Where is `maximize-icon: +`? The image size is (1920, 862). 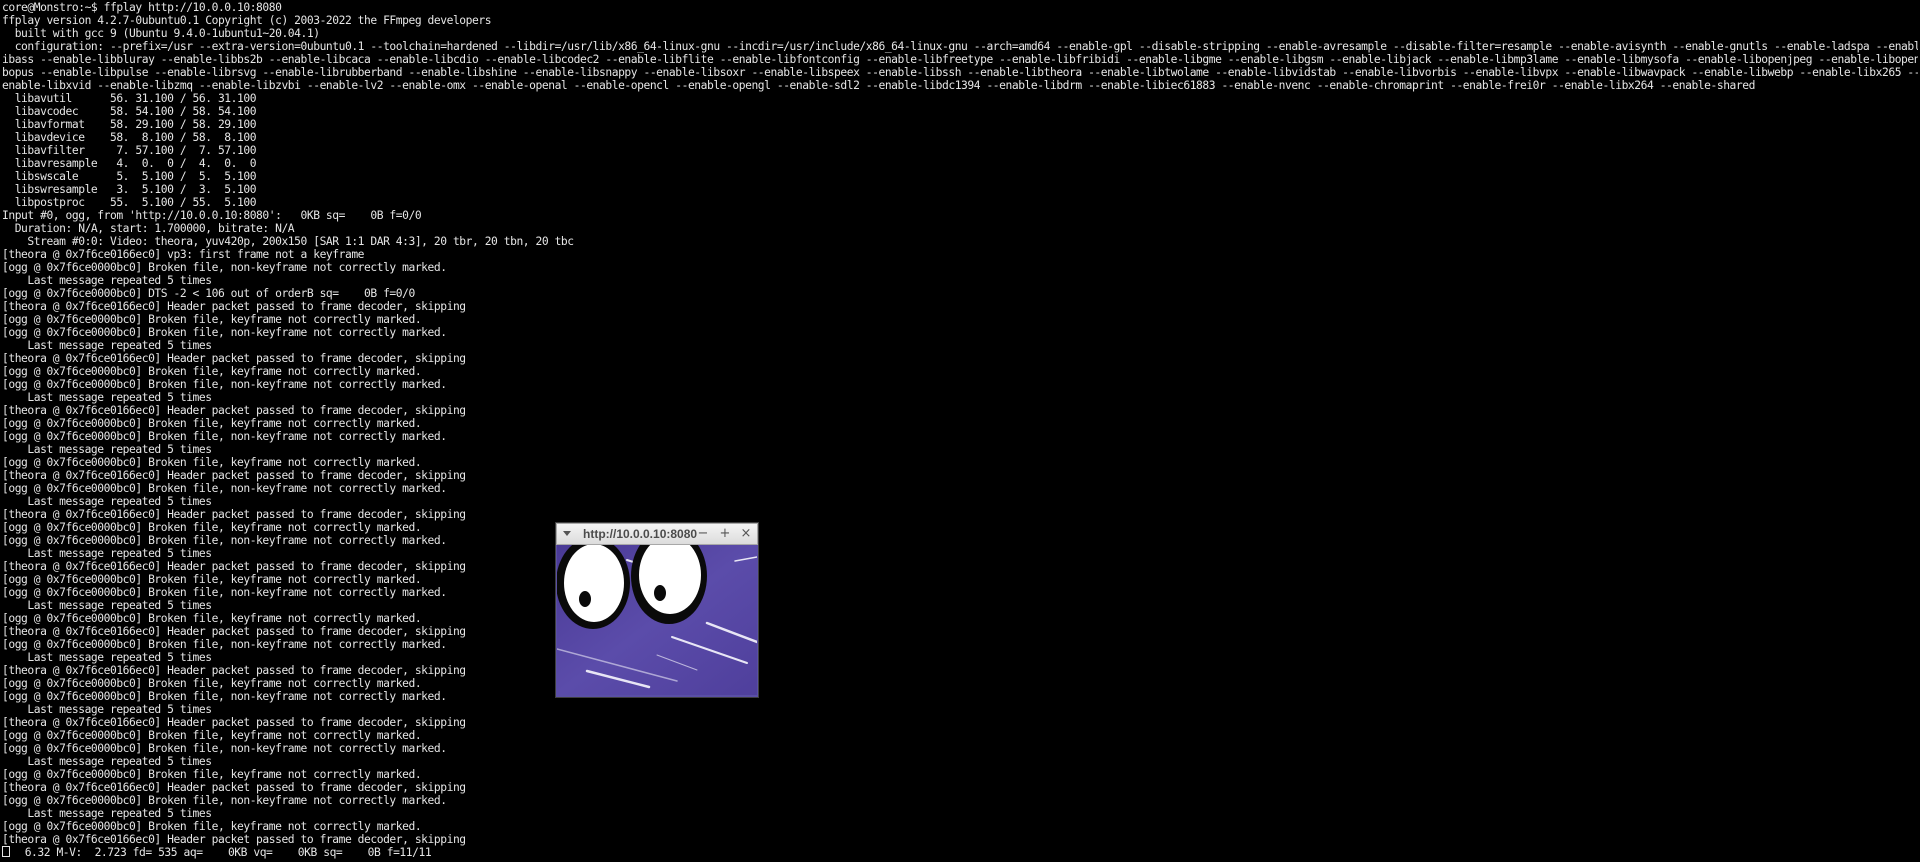
maximize-icon: + is located at coordinates (725, 534).